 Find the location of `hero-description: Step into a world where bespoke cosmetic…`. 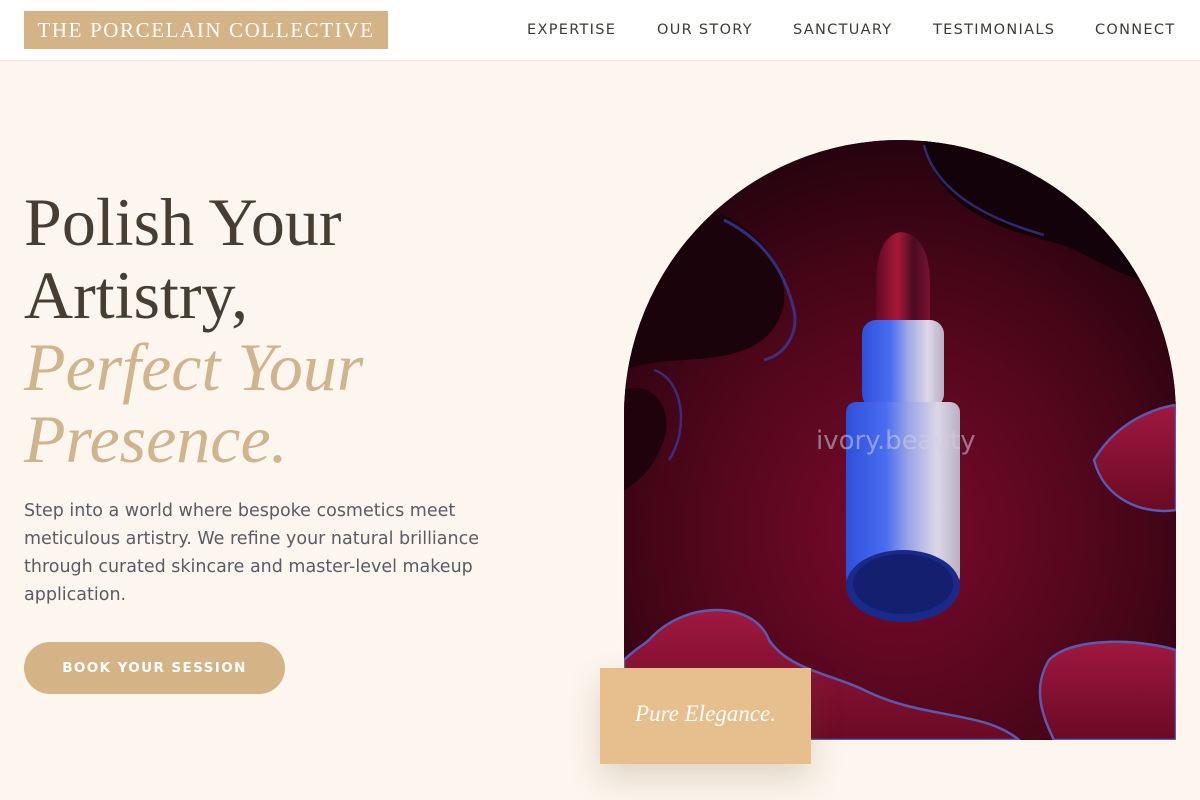

hero-description: Step into a world where bespoke cosmetic… is located at coordinates (251, 553).